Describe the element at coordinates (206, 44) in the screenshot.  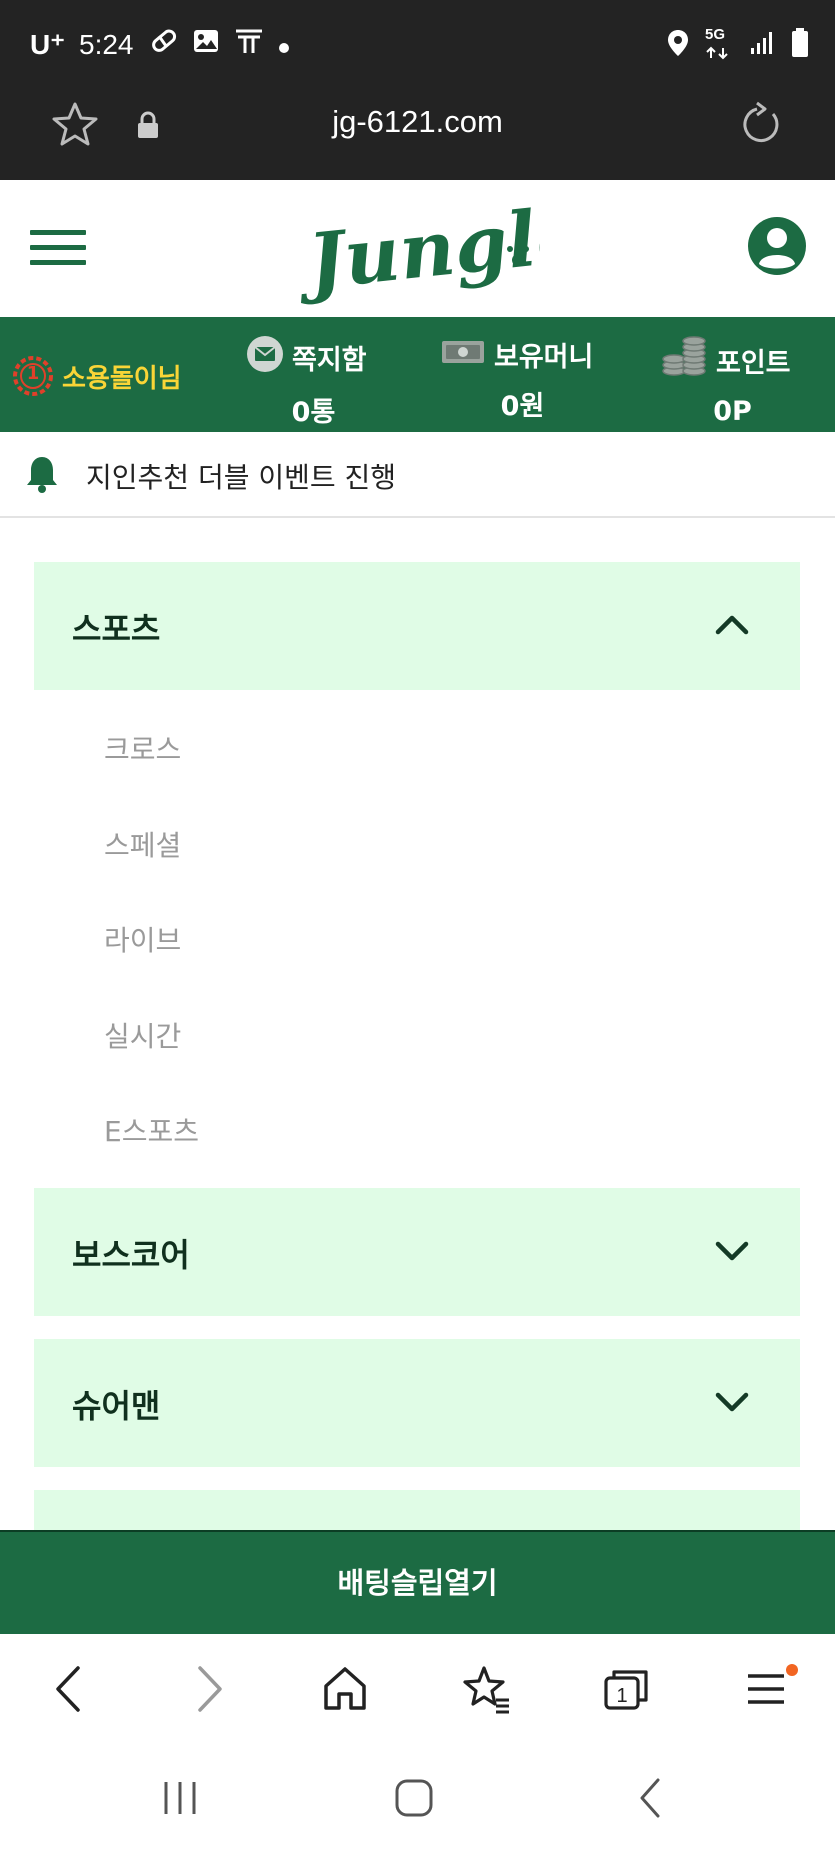
I see `image-icon` at that location.